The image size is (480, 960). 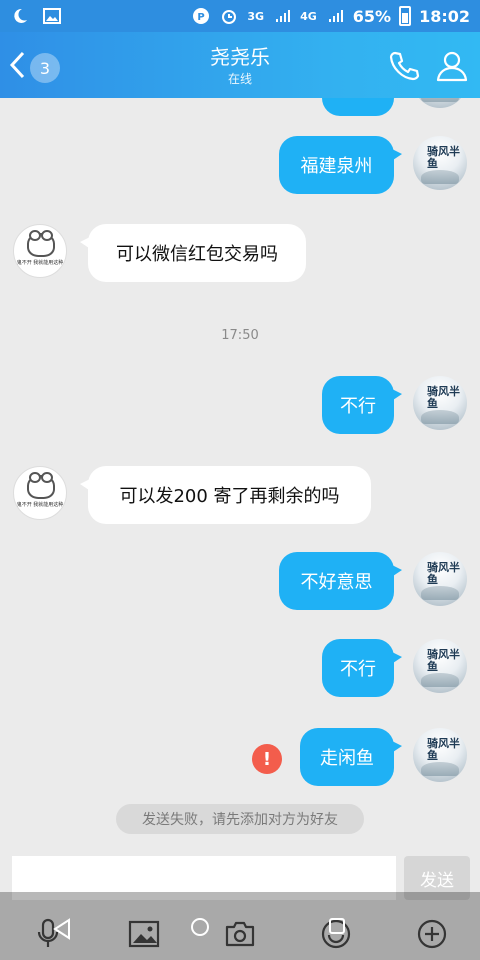 I want to click on phone-icon, so click(x=404, y=66).